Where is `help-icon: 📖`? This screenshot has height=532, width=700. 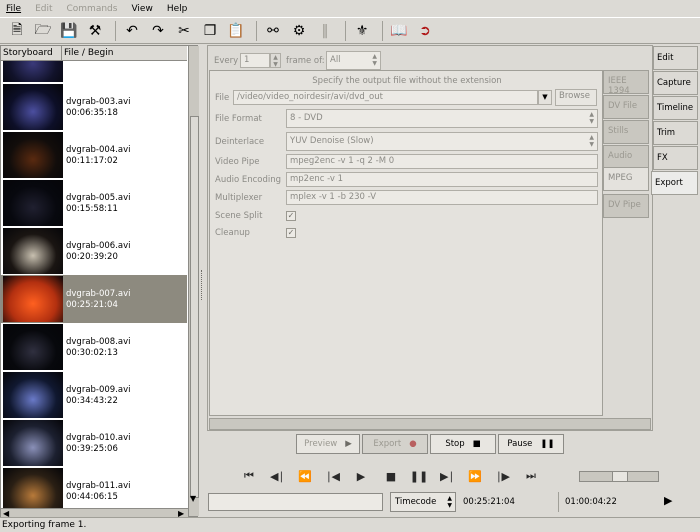
help-icon: 📖 is located at coordinates (399, 31).